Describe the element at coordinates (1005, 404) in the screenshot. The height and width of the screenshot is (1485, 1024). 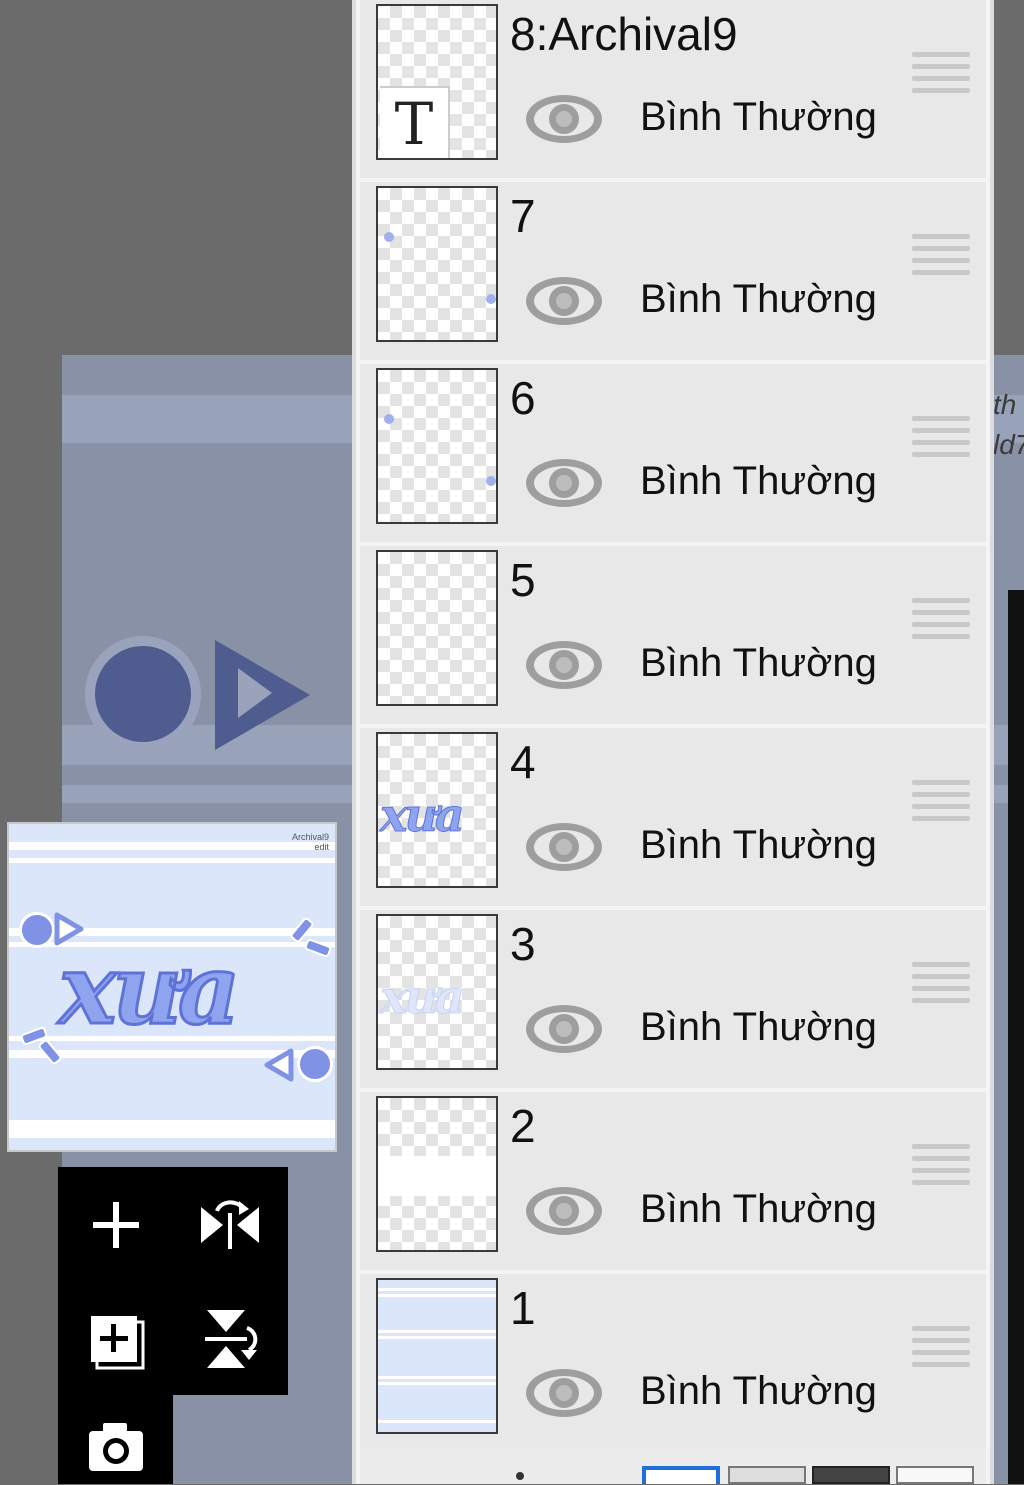
I see `canvas-partial-text-line: th` at that location.